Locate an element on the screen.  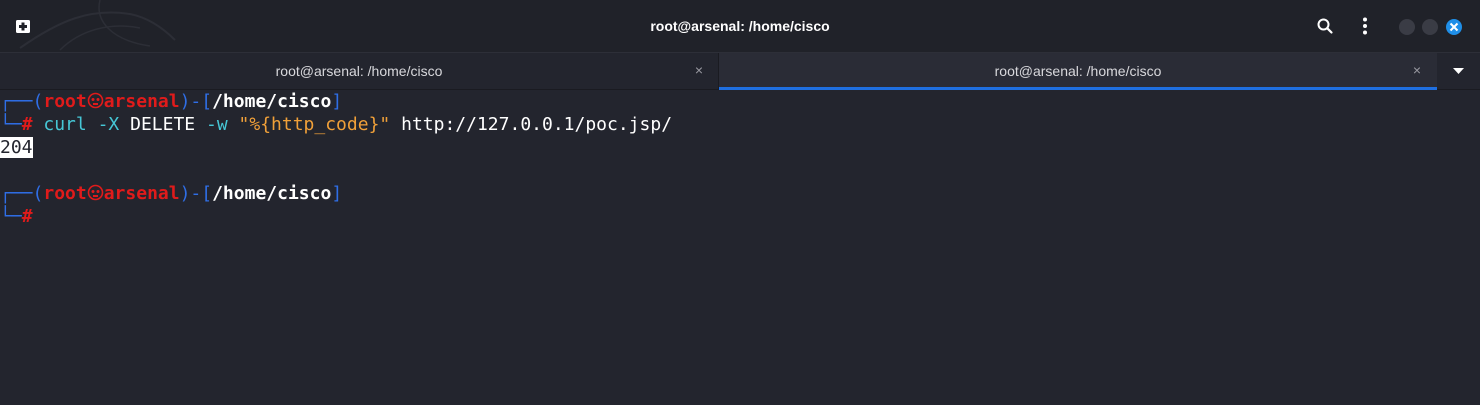
scrollbar is located at coordinates (1476, 247).